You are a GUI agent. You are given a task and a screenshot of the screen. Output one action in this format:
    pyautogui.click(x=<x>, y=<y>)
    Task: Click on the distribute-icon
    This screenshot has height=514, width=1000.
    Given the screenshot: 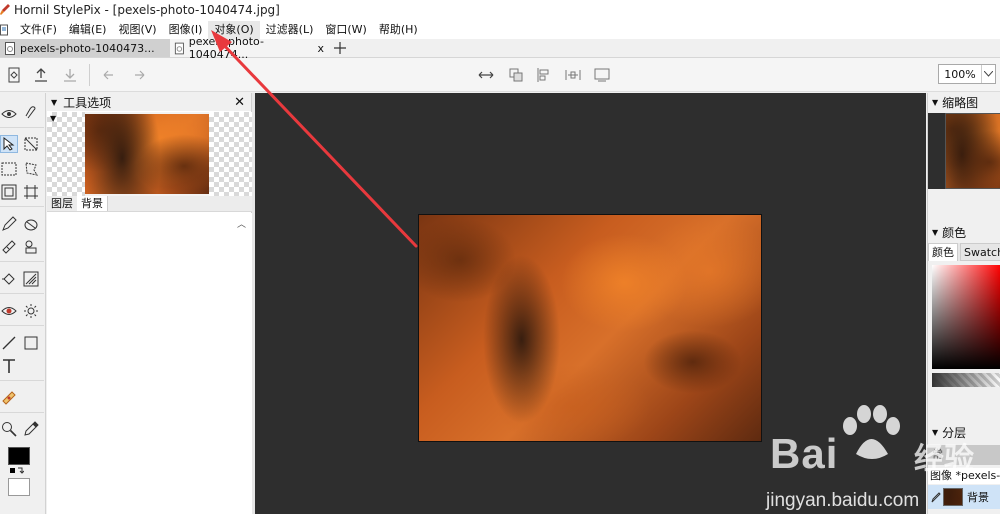 What is the action you would take?
    pyautogui.click(x=573, y=75)
    